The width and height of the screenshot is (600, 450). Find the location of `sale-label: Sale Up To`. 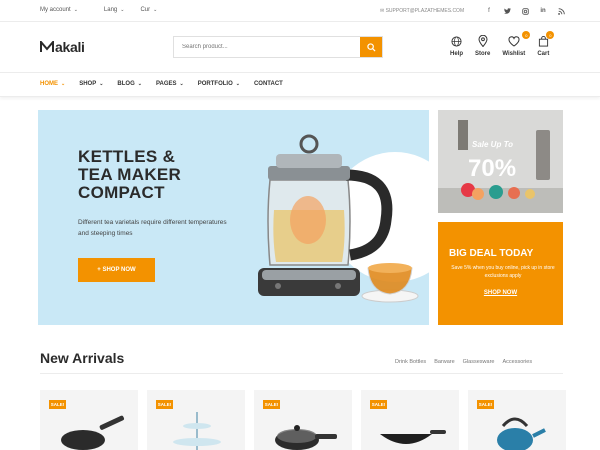

sale-label: Sale Up To is located at coordinates (493, 144).